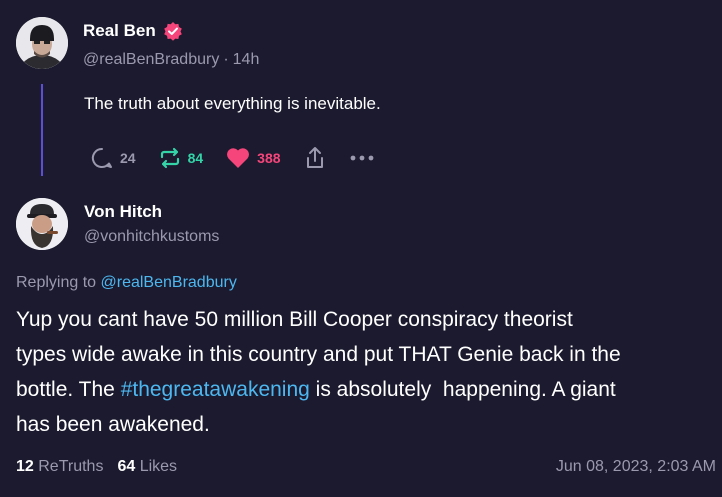  I want to click on likes-stat: 64 Likes, so click(147, 466).